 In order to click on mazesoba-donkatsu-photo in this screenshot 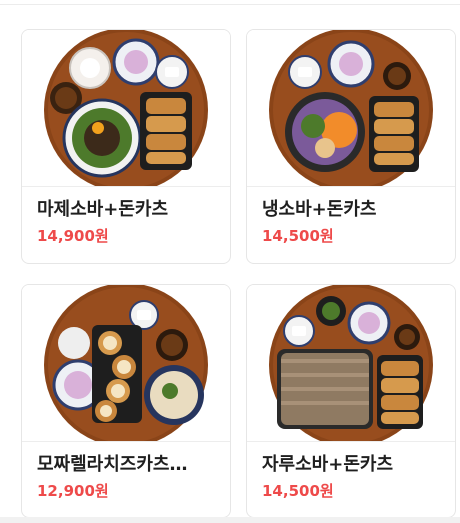, I will do `click(126, 108)`.